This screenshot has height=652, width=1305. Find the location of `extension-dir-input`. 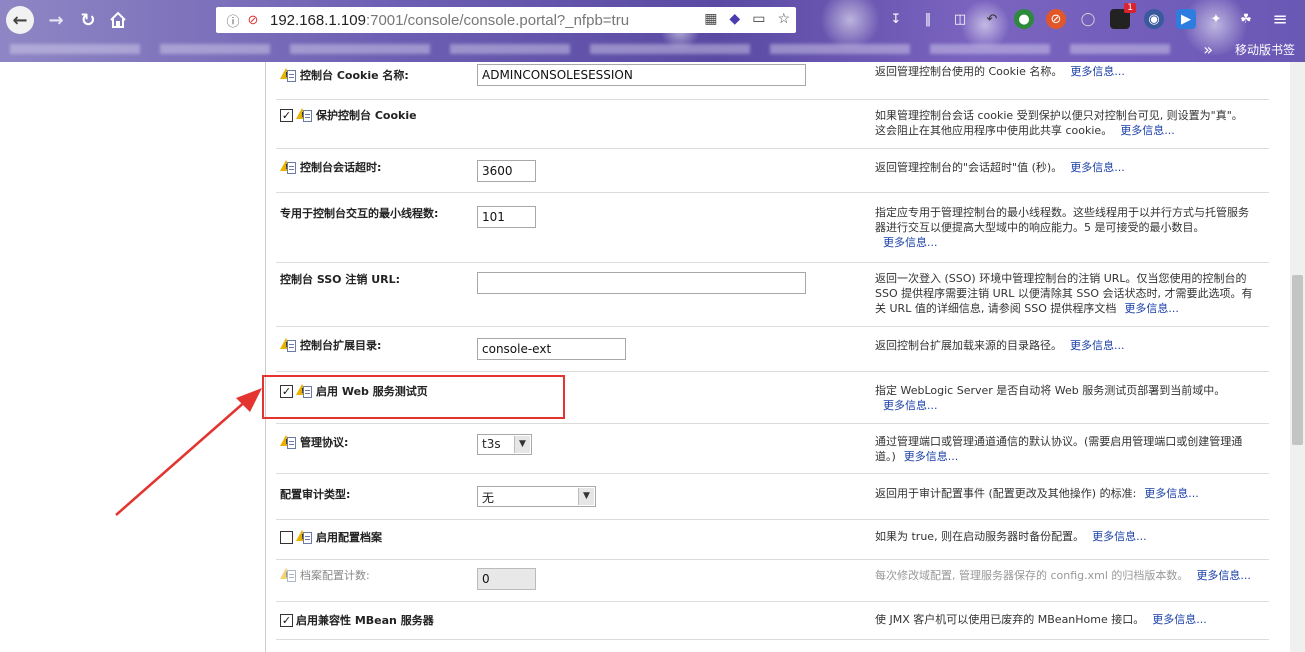

extension-dir-input is located at coordinates (551, 349).